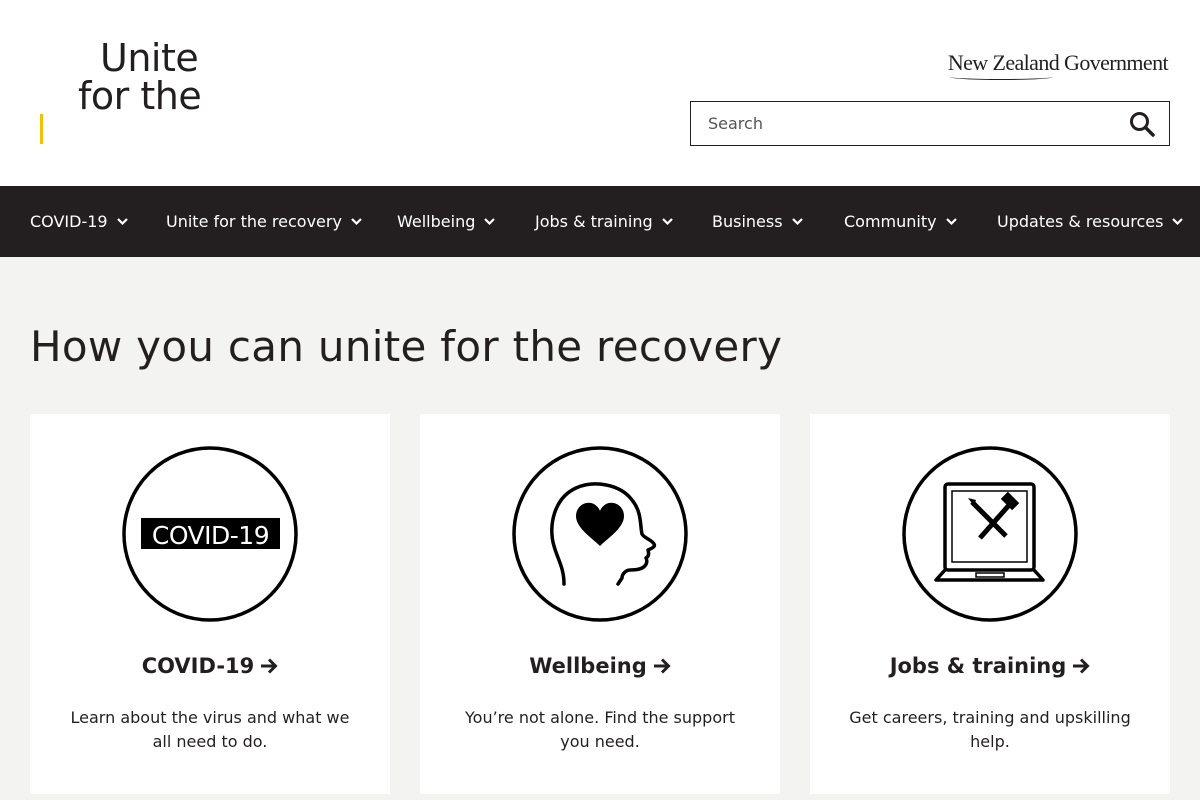 The height and width of the screenshot is (800, 1200). What do you see at coordinates (149, 58) in the screenshot?
I see `logo-text-line1: Unite` at bounding box center [149, 58].